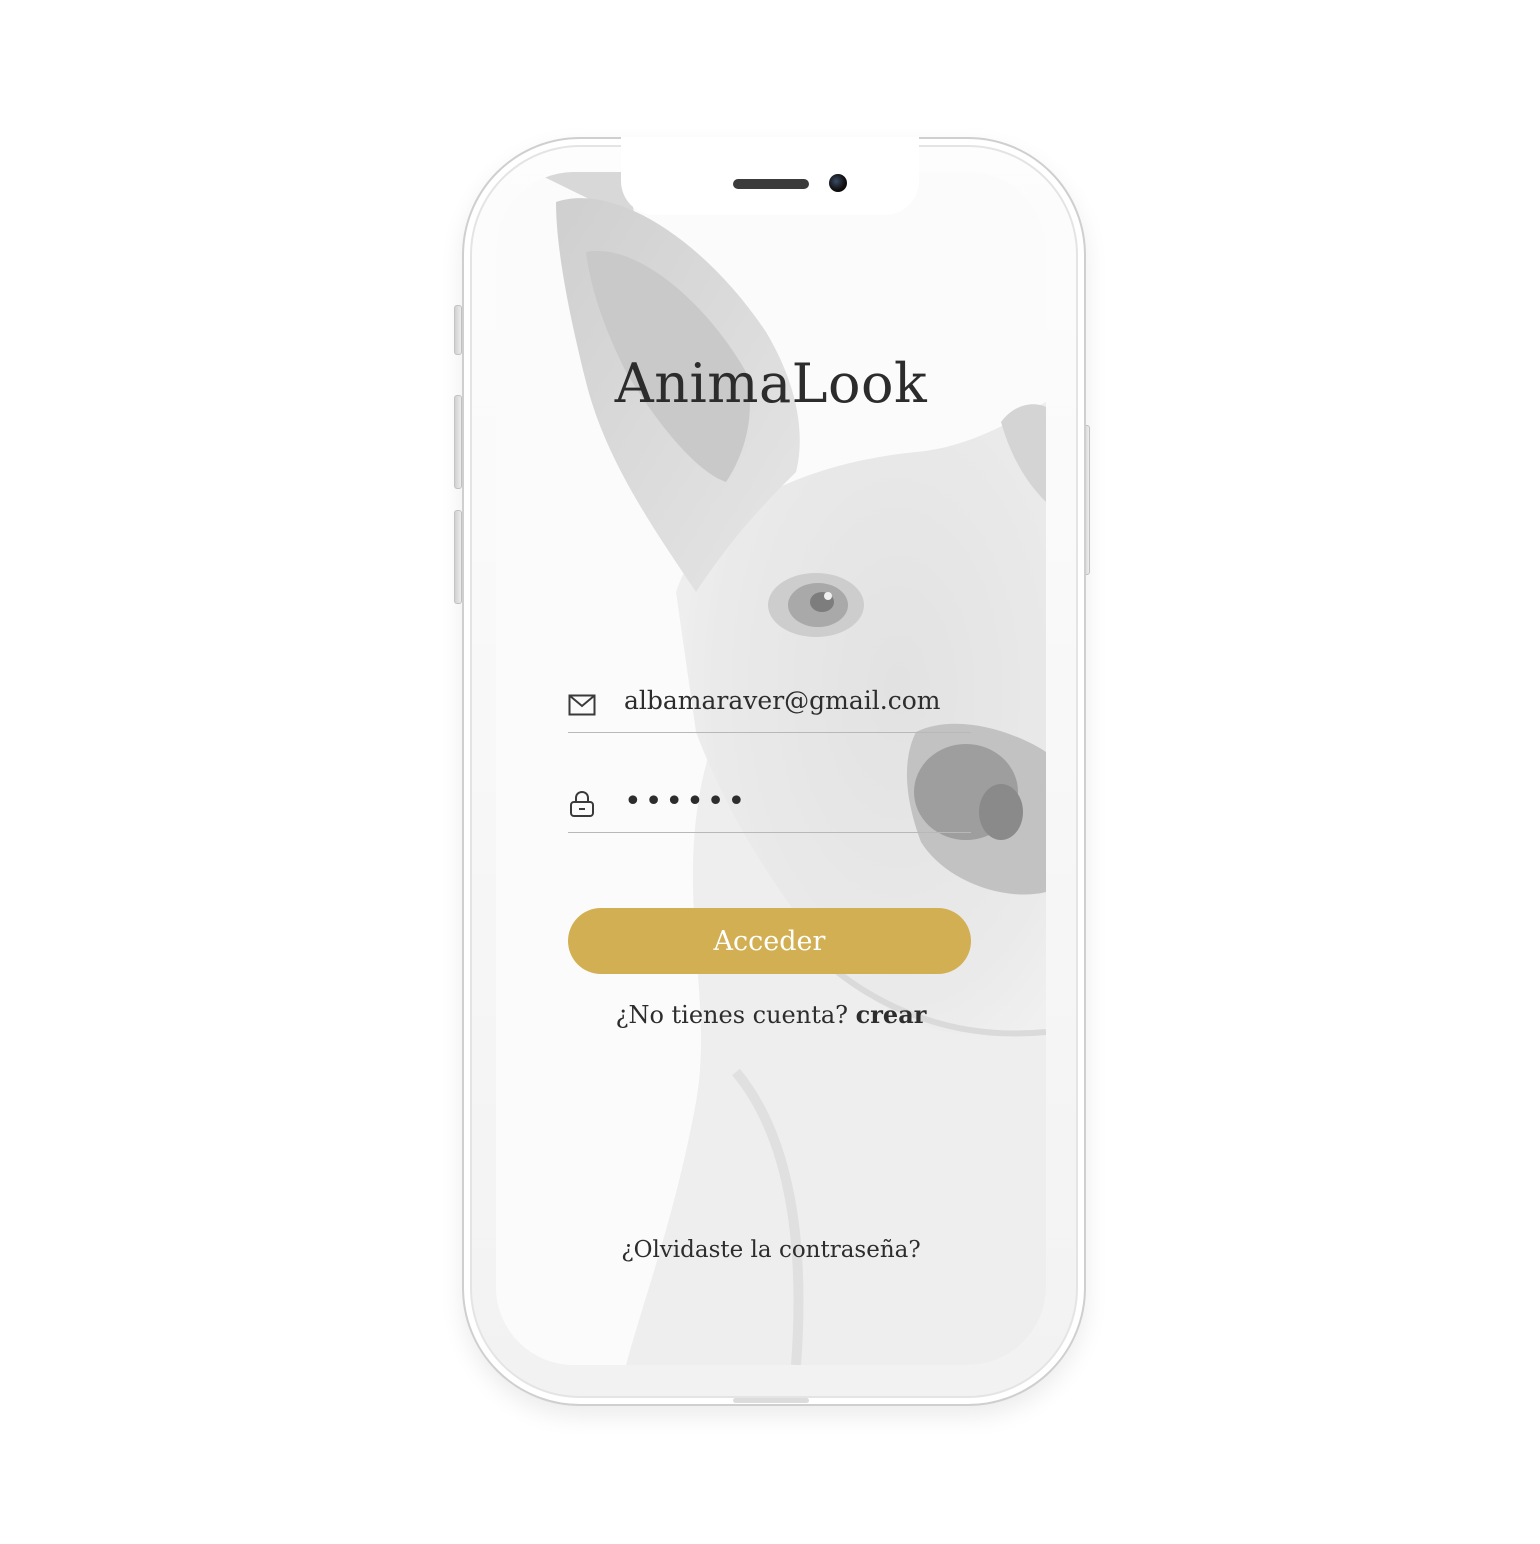 This screenshot has width=1540, height=1544. I want to click on signup-prompt: ¿No tienes cuenta? crear, so click(771, 1014).